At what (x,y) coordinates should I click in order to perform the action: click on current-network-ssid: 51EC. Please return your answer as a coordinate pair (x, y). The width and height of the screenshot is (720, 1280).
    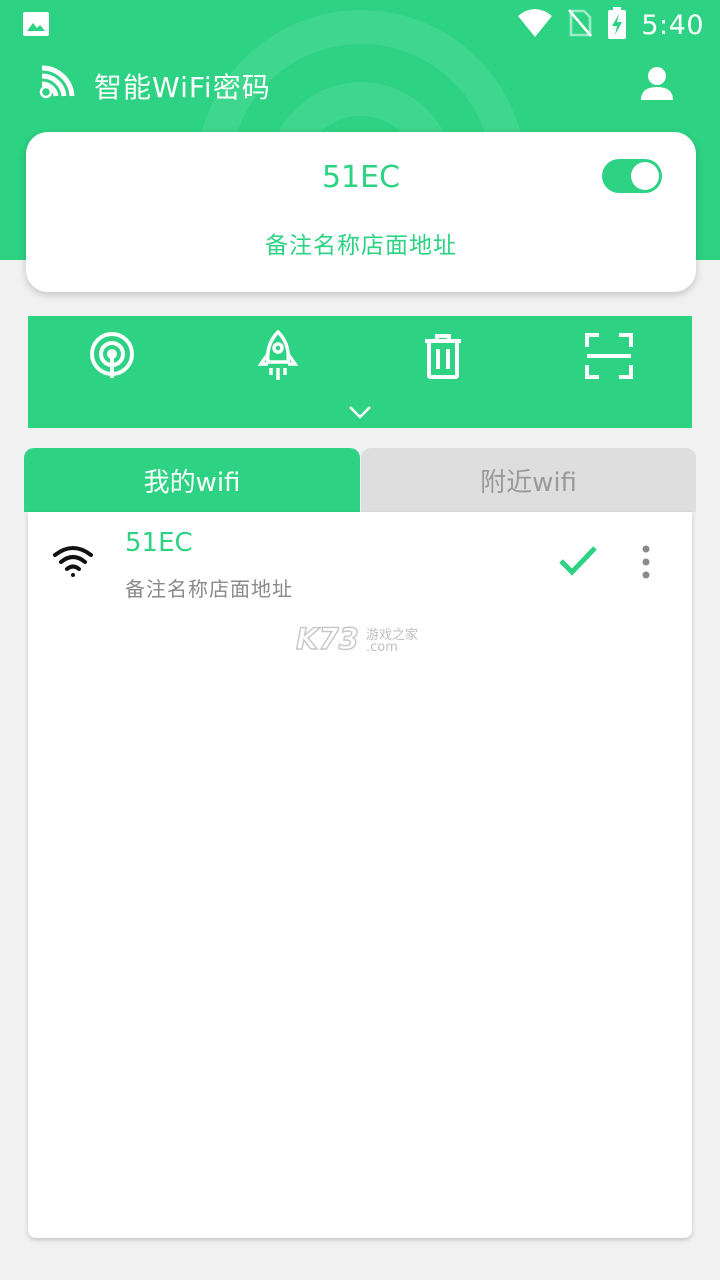
    Looking at the image, I should click on (361, 177).